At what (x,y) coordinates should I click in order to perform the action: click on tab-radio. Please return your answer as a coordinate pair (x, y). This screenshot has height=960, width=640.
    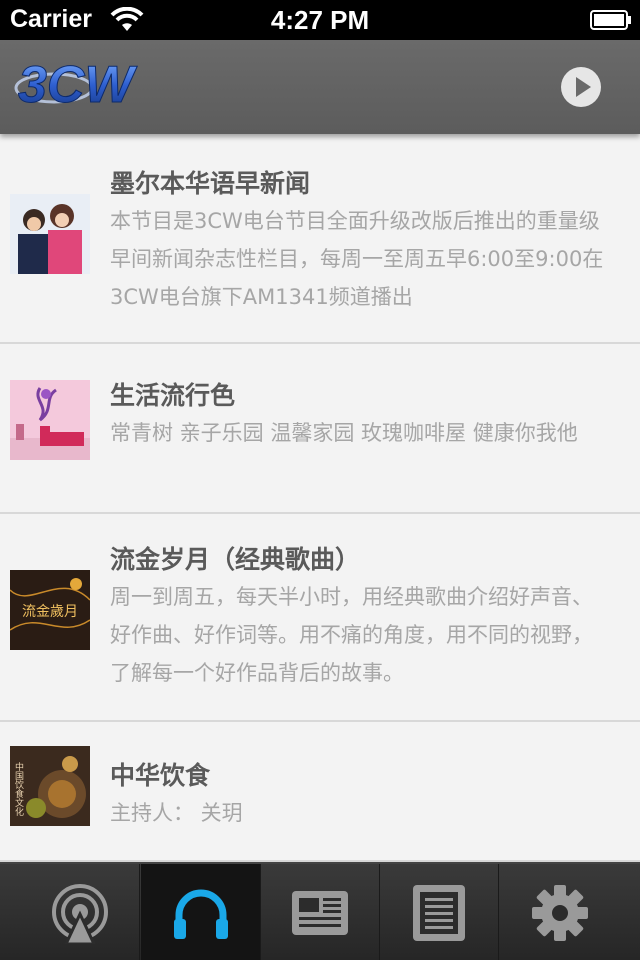
    Looking at the image, I should click on (80, 912).